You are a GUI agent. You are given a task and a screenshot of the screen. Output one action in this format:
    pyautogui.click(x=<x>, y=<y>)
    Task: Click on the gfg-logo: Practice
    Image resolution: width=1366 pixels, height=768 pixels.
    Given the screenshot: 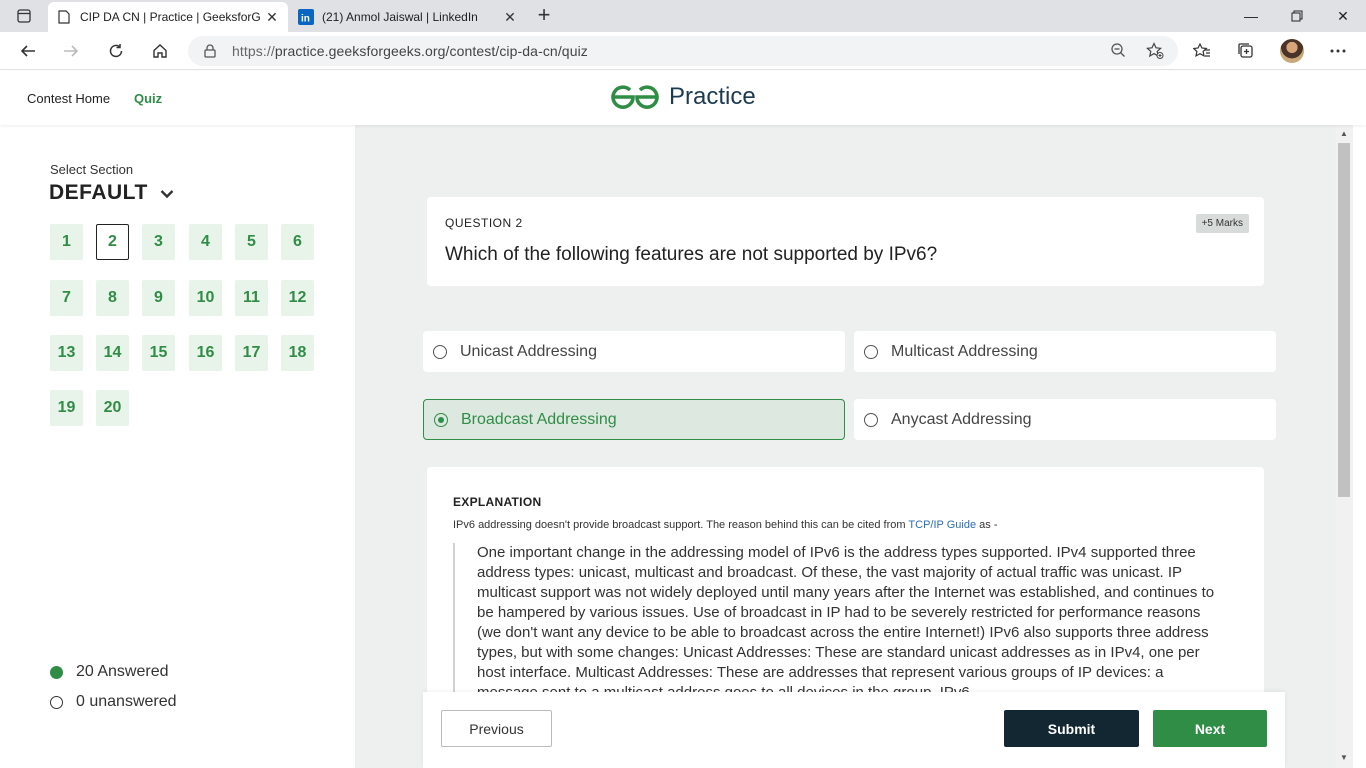 What is the action you would take?
    pyautogui.click(x=682, y=97)
    